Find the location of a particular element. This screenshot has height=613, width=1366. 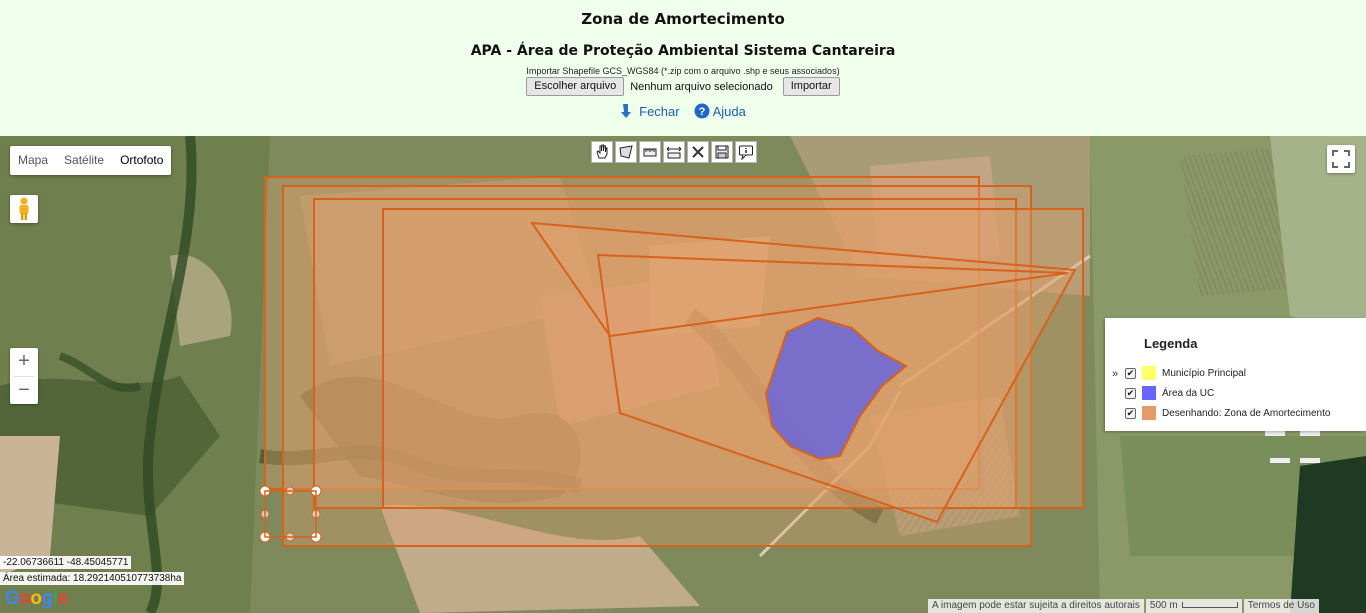

scale-control: 500 m is located at coordinates (1193, 606).